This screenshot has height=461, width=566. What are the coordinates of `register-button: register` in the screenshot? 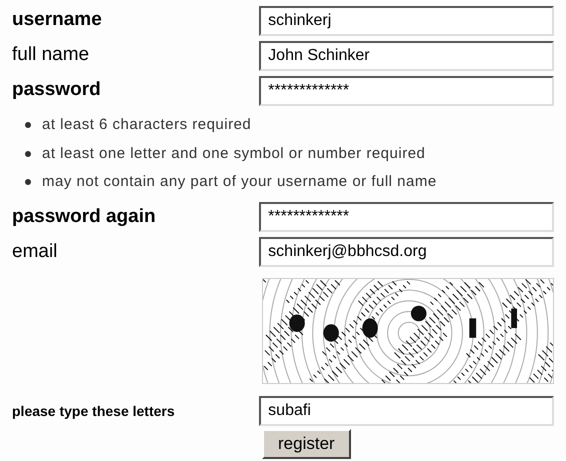 It's located at (306, 443).